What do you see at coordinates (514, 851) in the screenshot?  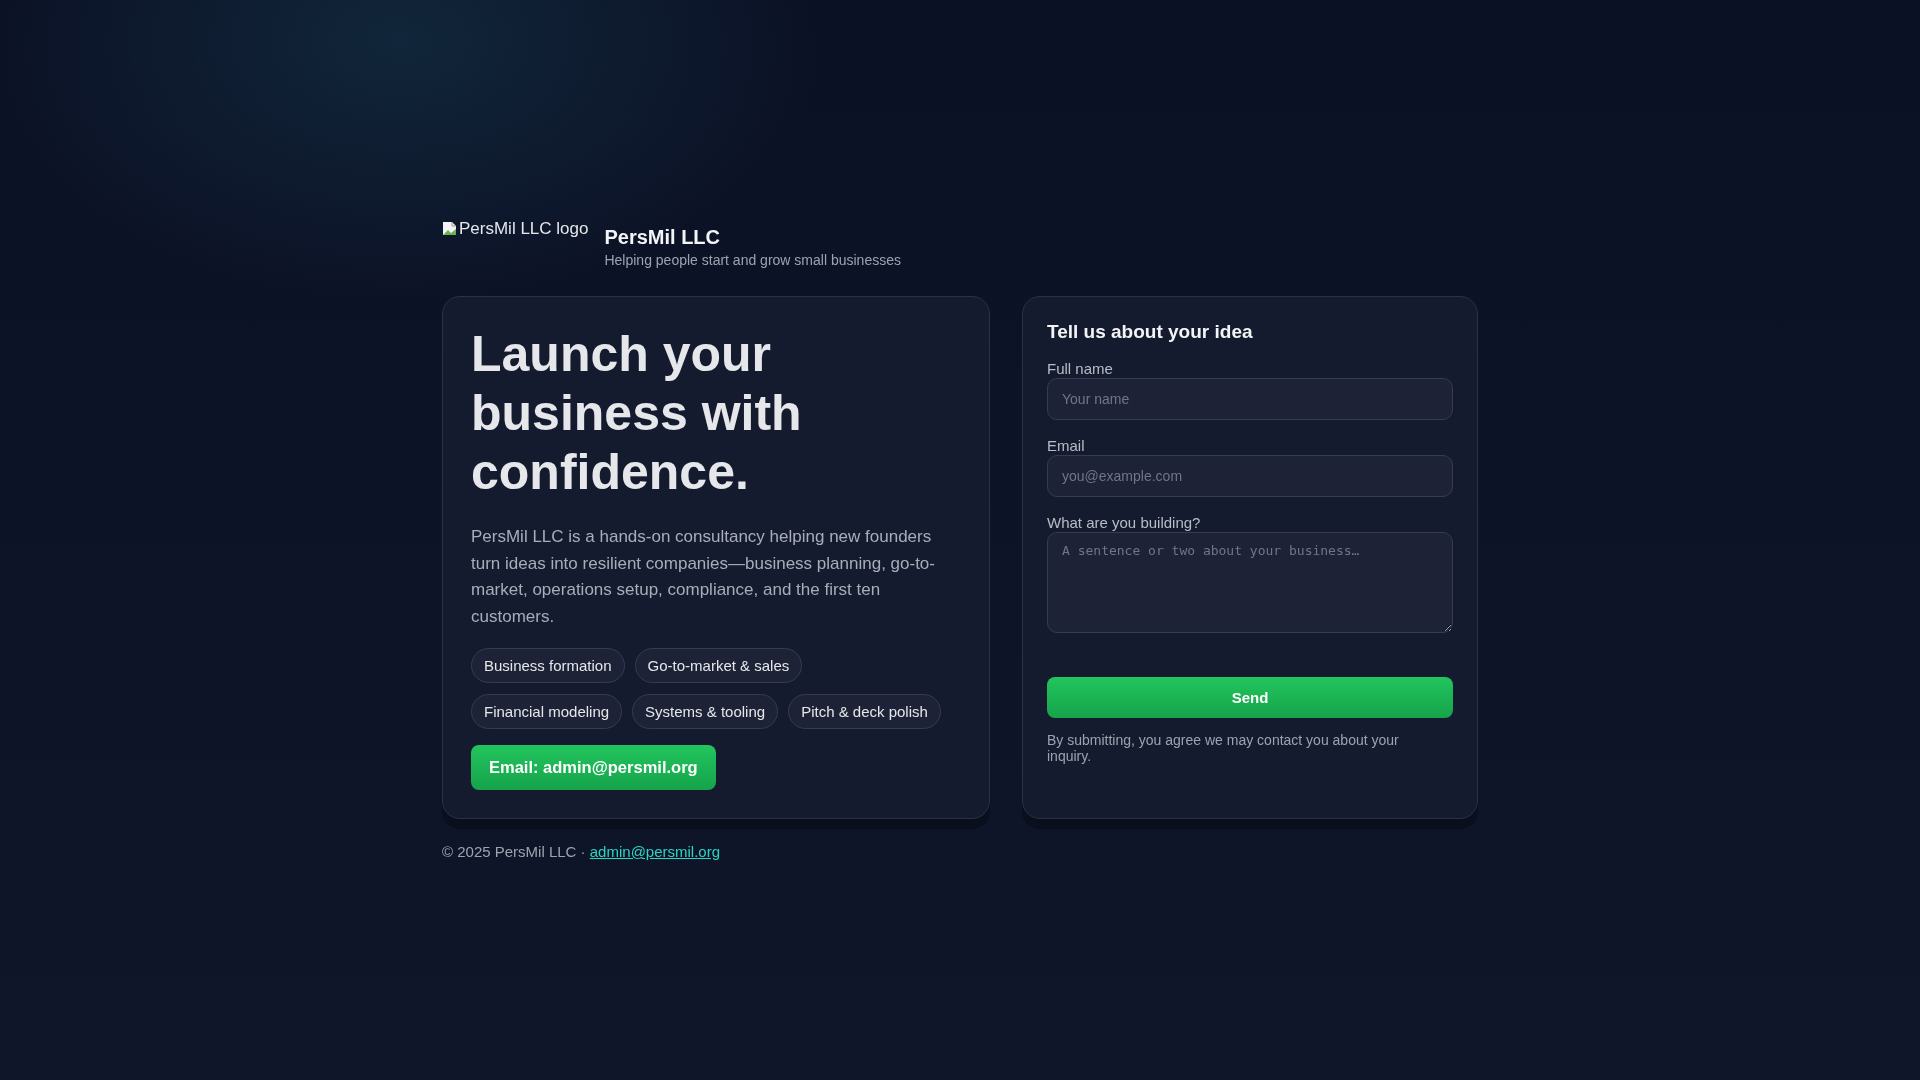 I see `copyright-text: © 2025 PersMil LLC ·` at bounding box center [514, 851].